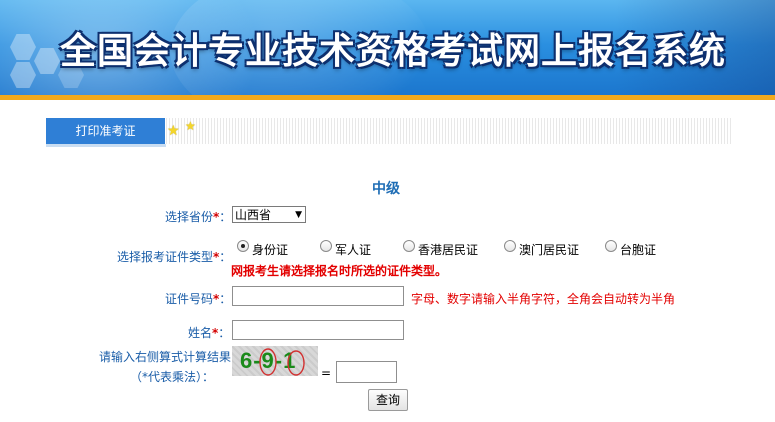 The image size is (775, 422). I want to click on name-label: 姓名*：, so click(209, 333).